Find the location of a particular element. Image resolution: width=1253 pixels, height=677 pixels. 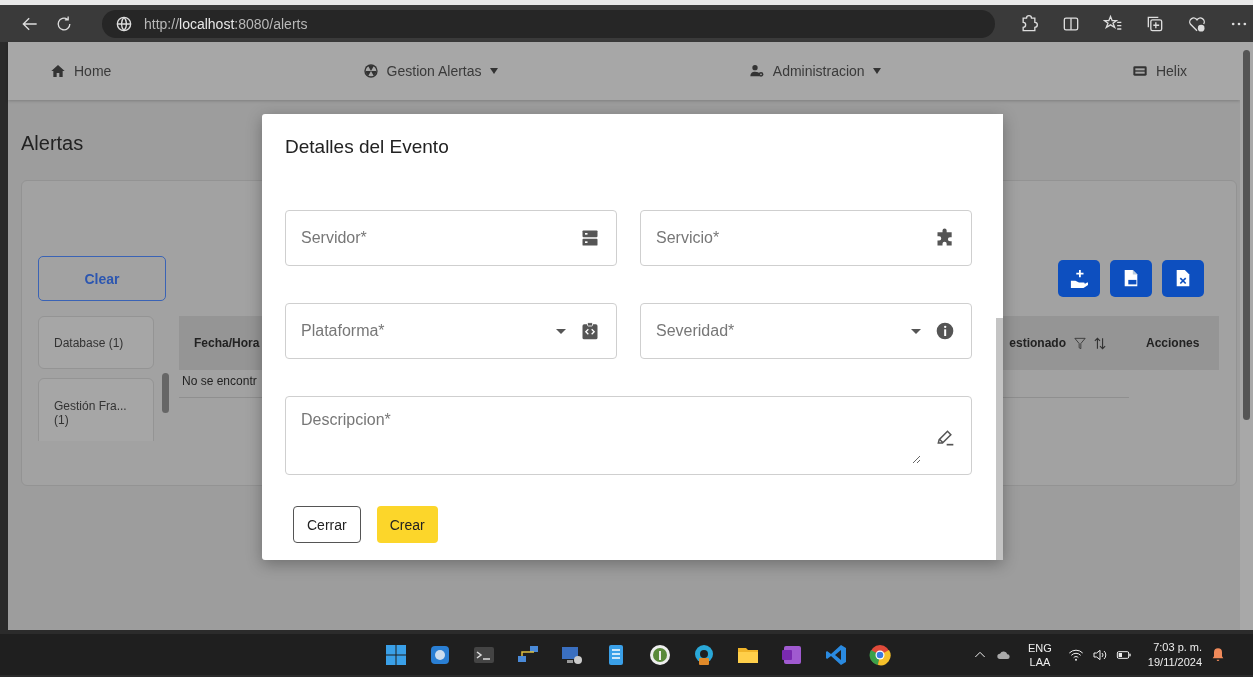

column-header: estionado is located at coordinates (1037, 343).